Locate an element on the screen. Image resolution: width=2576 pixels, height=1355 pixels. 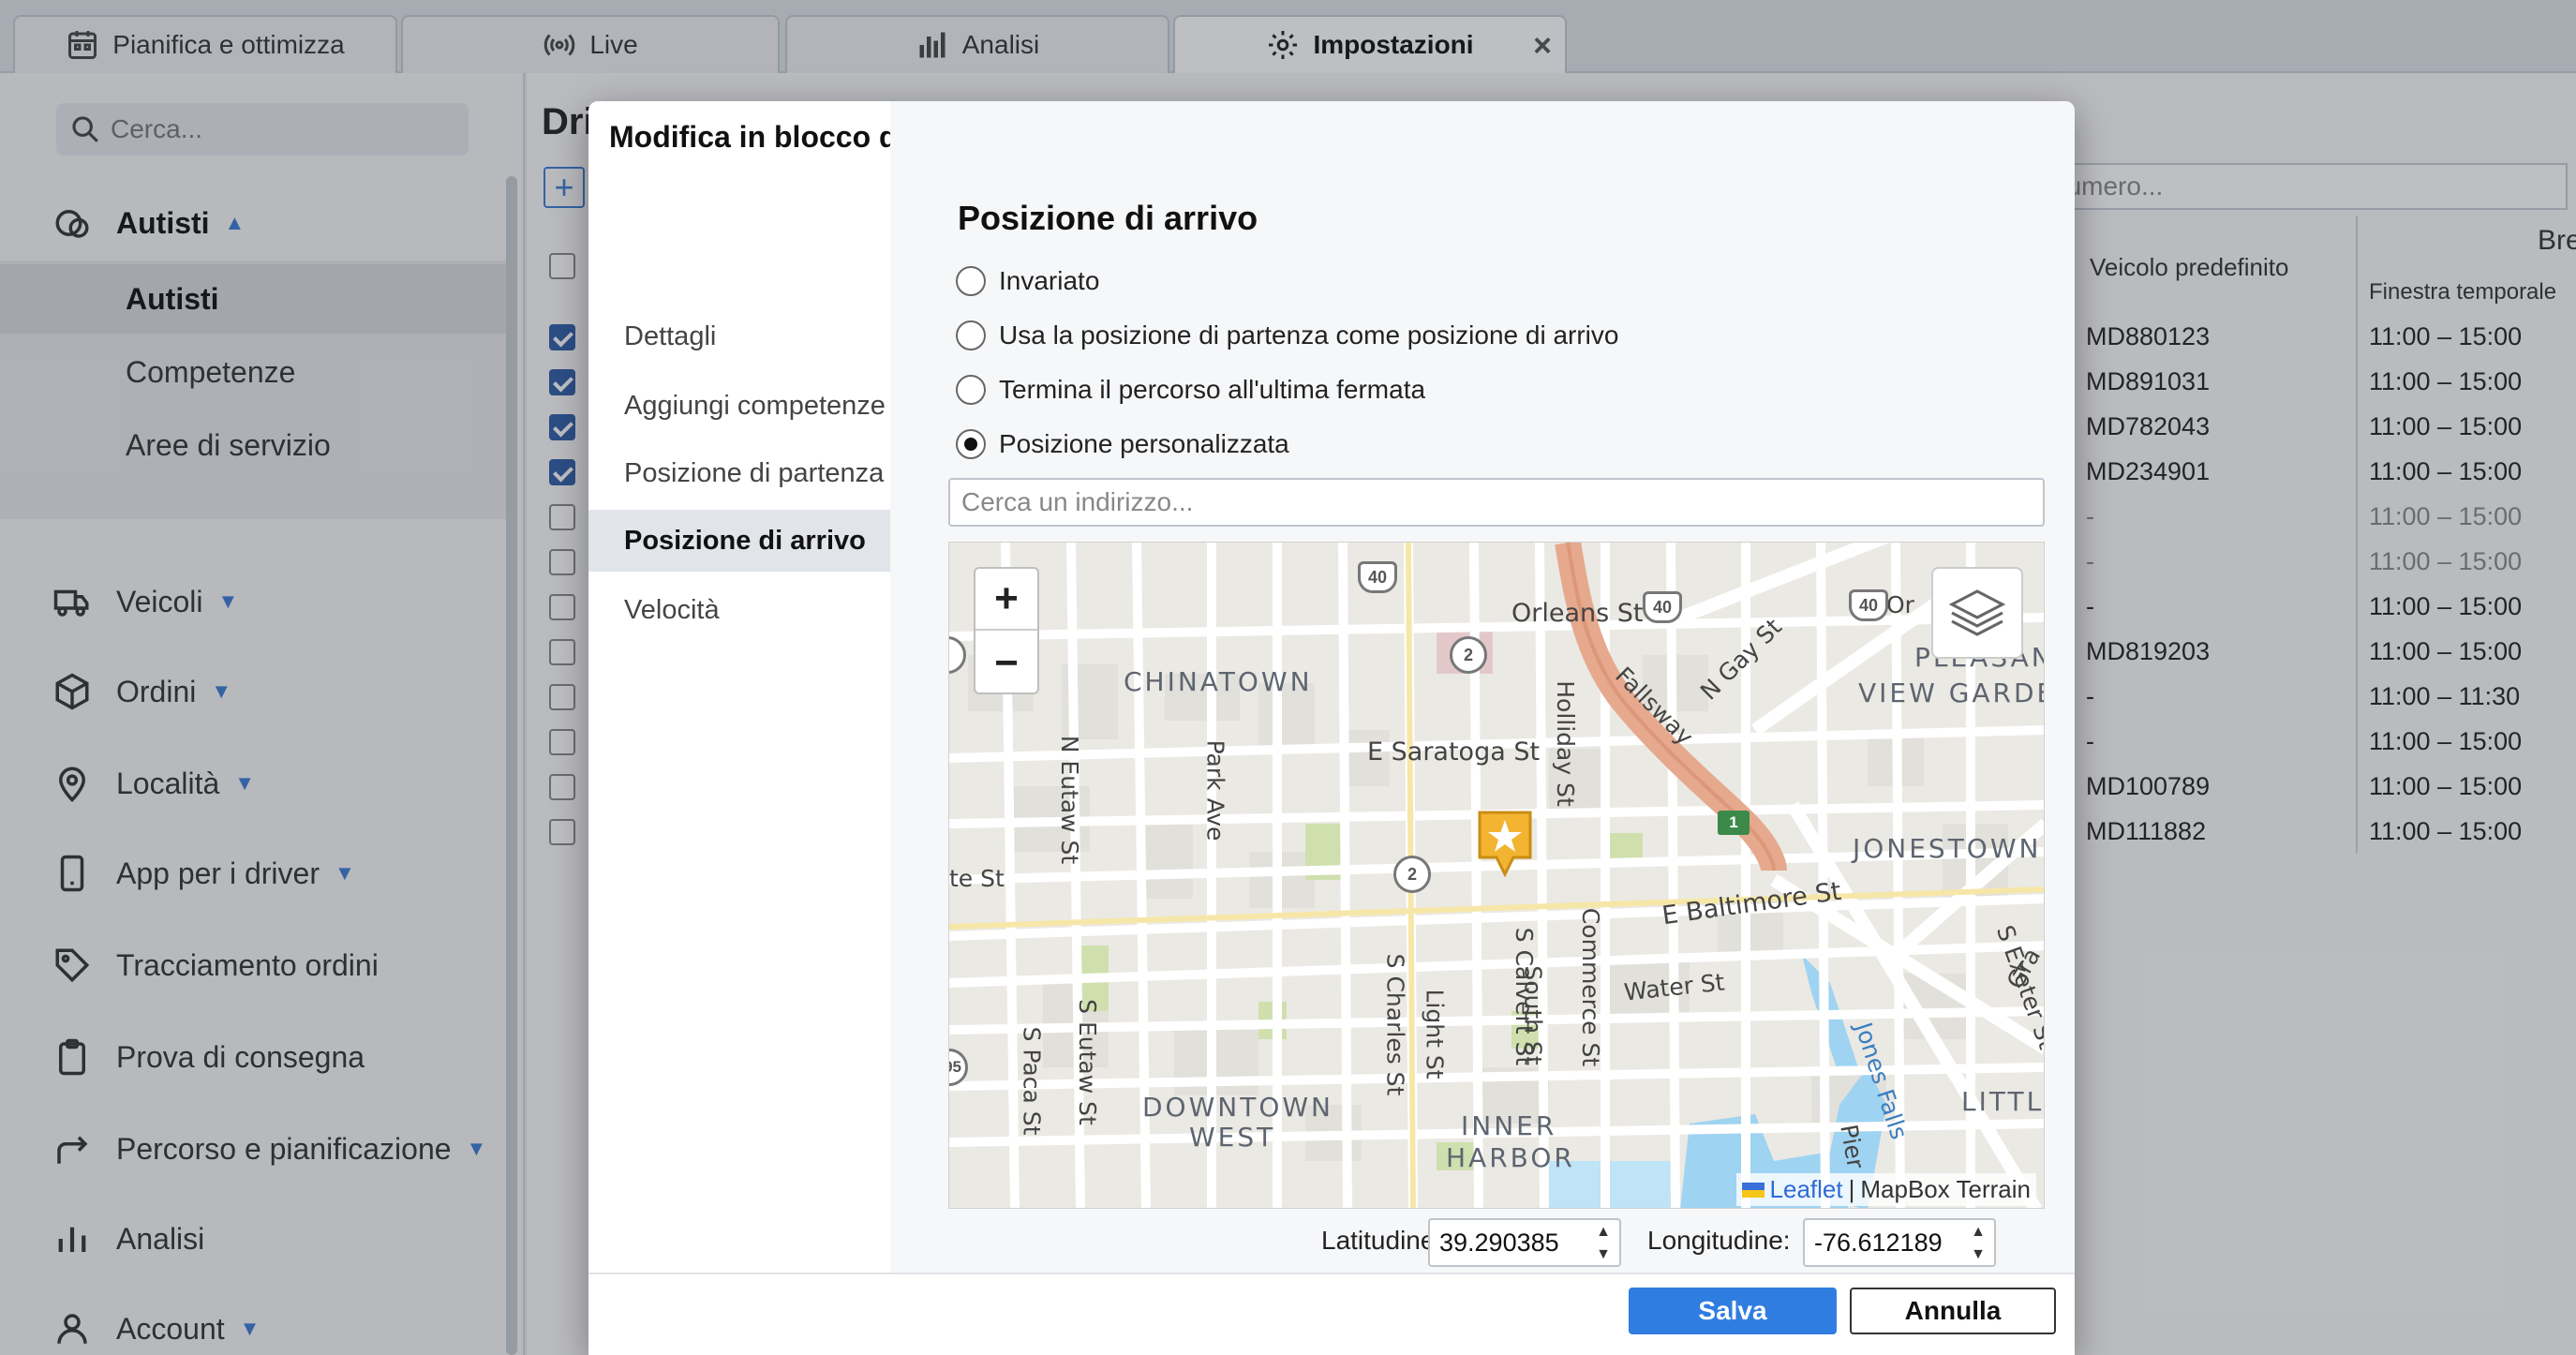
tiles-attribution: MapBox Terrain is located at coordinates (1945, 1189).